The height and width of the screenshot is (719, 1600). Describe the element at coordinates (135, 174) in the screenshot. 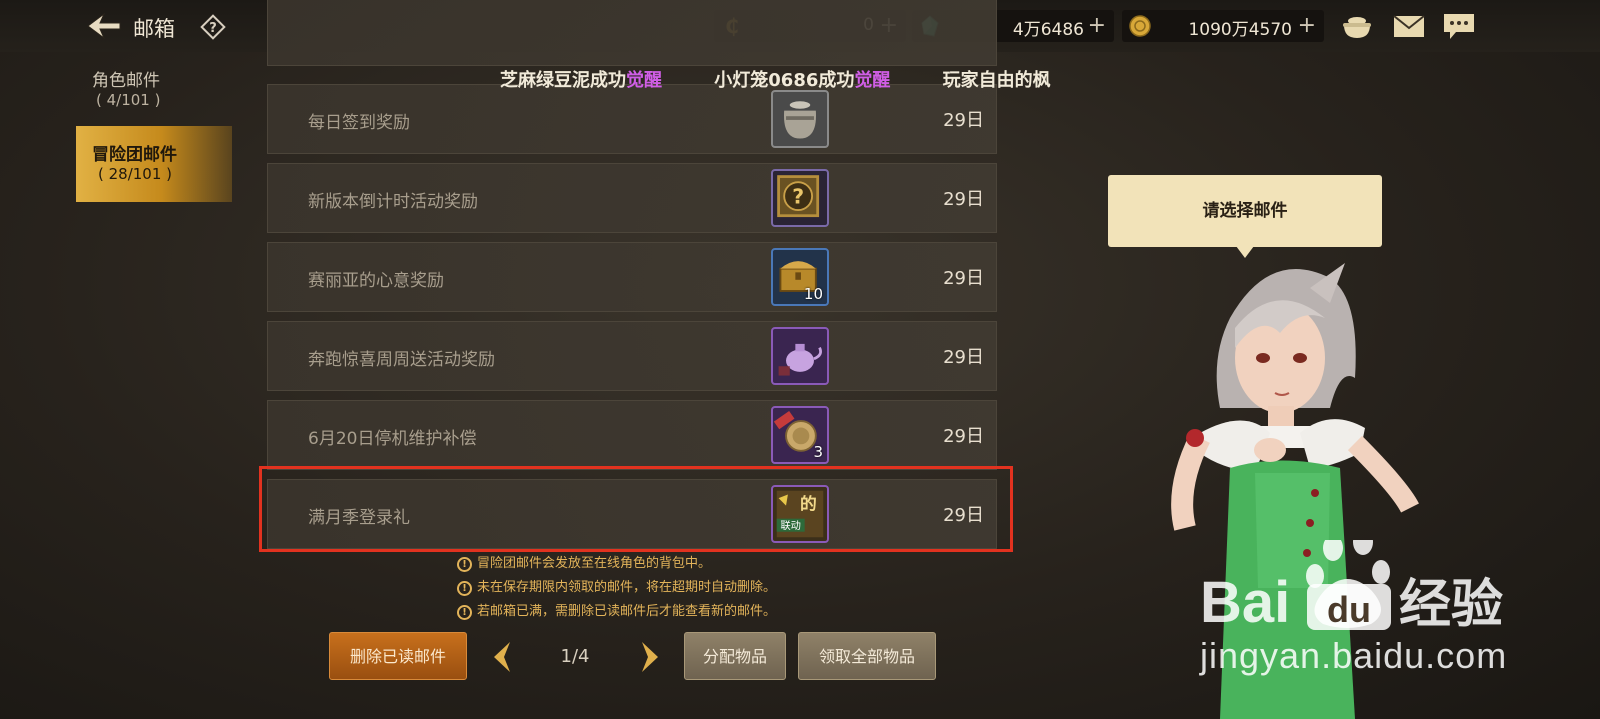

I see `tab-team-count: ( 28/101 )` at that location.